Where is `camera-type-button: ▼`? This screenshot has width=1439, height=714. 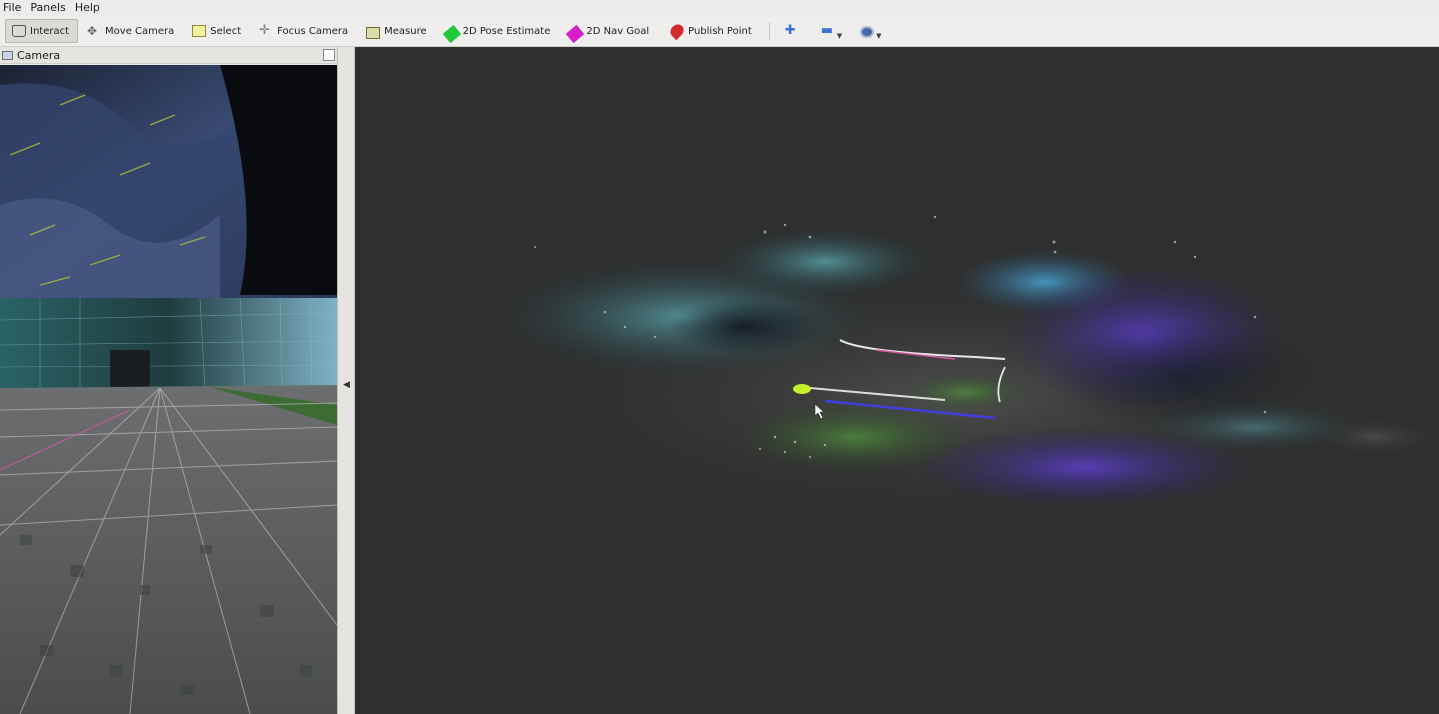 camera-type-button: ▼ is located at coordinates (871, 31).